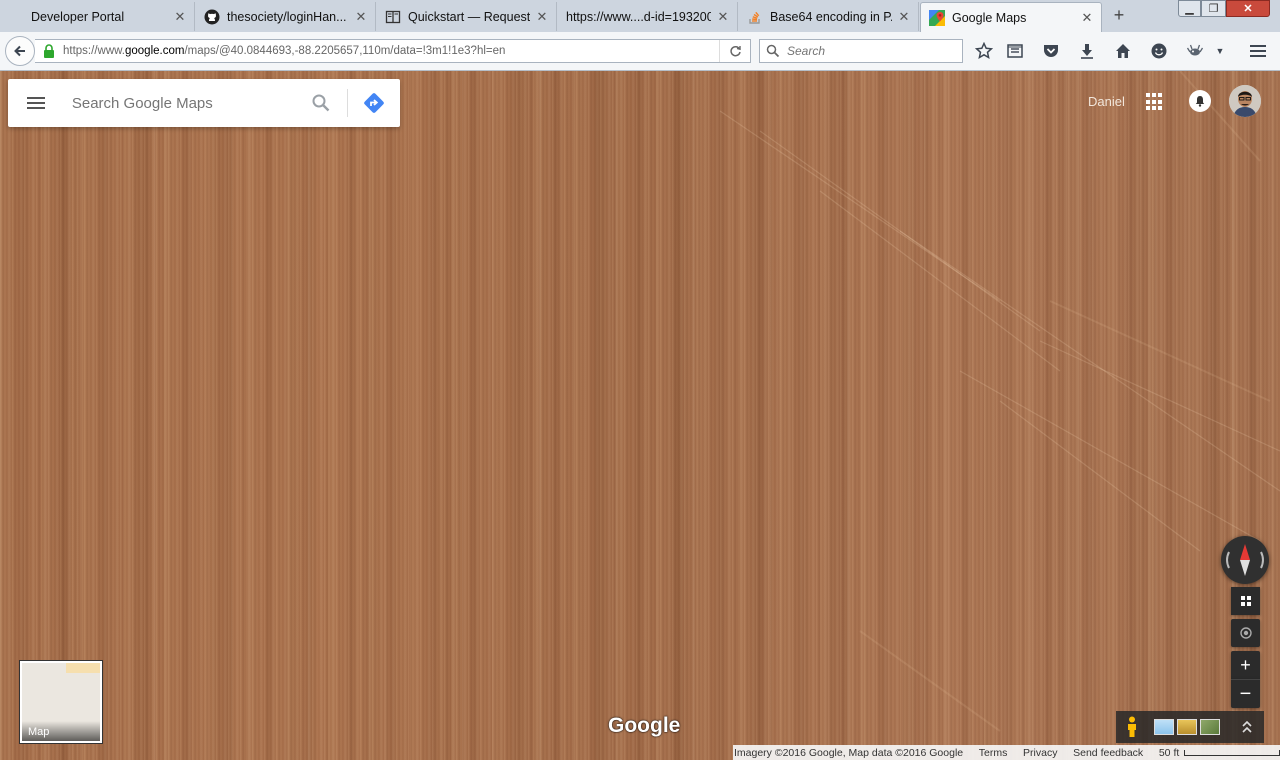 The height and width of the screenshot is (760, 1280). Describe the element at coordinates (61, 702) in the screenshot. I see `map-type-toggle: Map` at that location.